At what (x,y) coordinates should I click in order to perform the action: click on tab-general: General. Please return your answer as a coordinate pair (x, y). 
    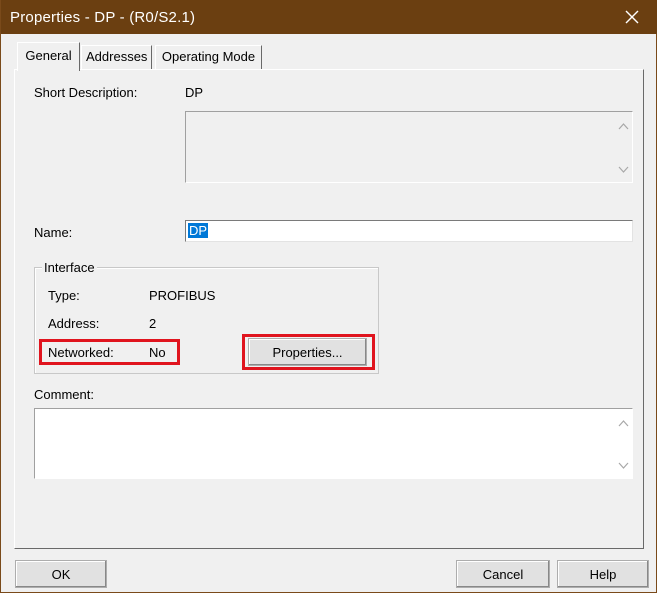
    Looking at the image, I should click on (48, 56).